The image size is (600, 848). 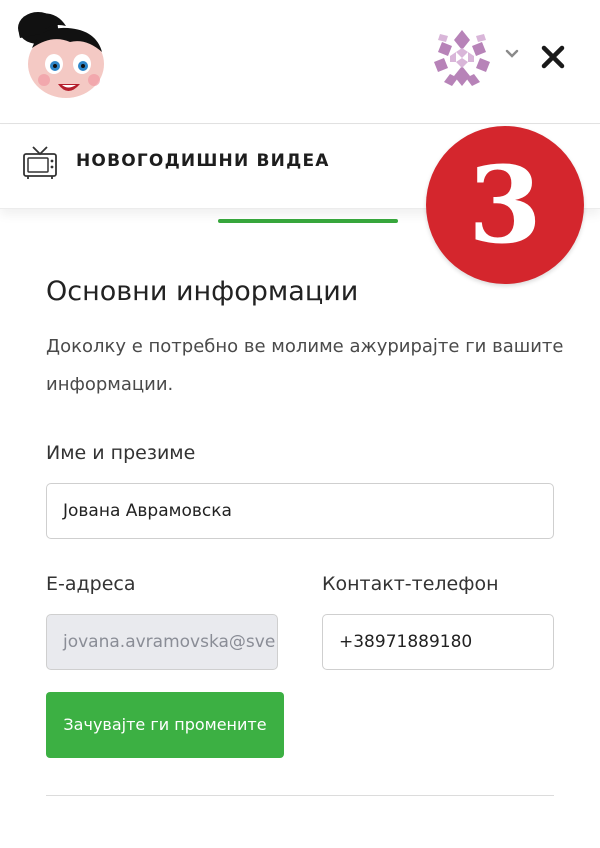 What do you see at coordinates (553, 57) in the screenshot?
I see `close-icon` at bounding box center [553, 57].